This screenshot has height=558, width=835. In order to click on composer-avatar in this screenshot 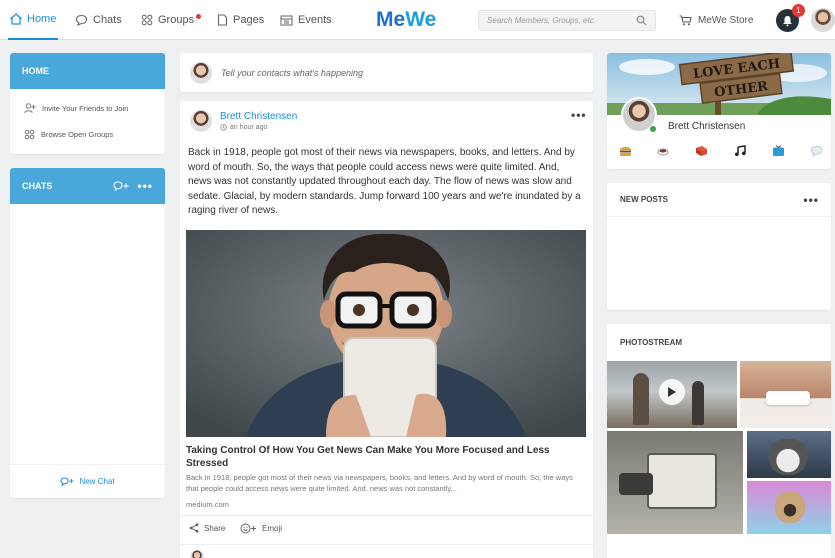, I will do `click(201, 72)`.